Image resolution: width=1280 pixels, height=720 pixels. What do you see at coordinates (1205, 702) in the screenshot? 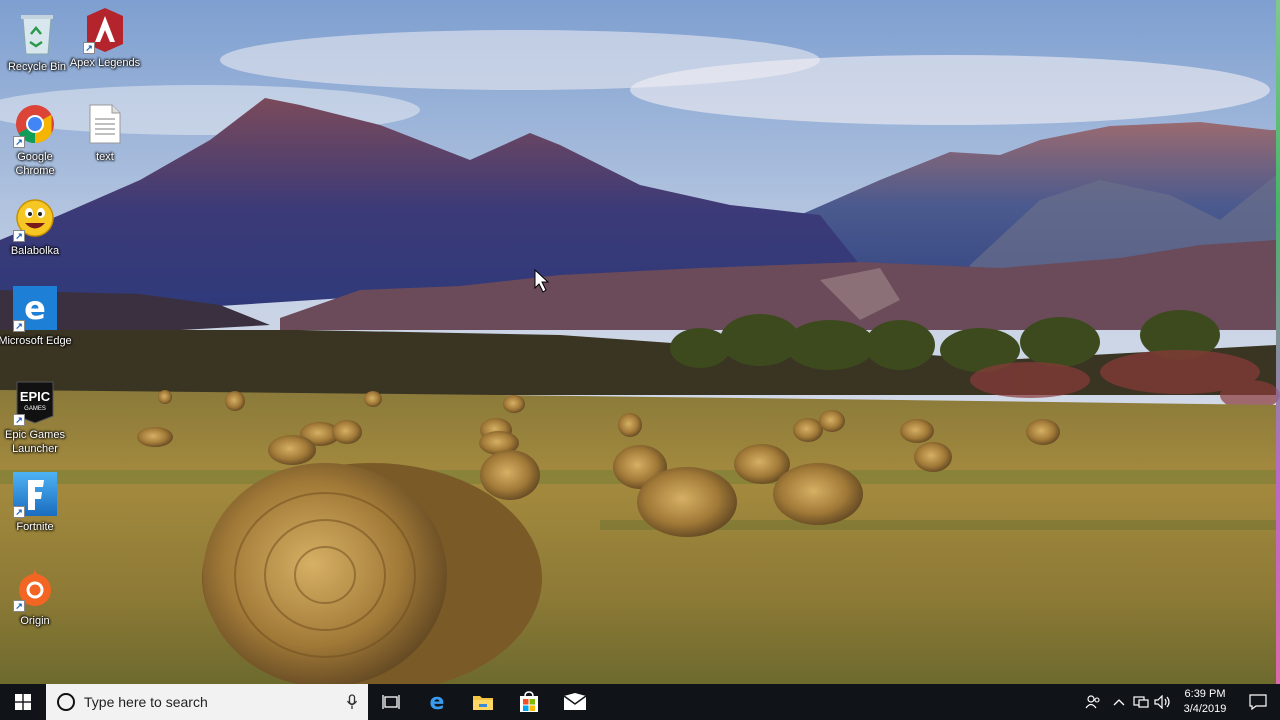
I see `clock: 6:39 PM 3/4/2019` at bounding box center [1205, 702].